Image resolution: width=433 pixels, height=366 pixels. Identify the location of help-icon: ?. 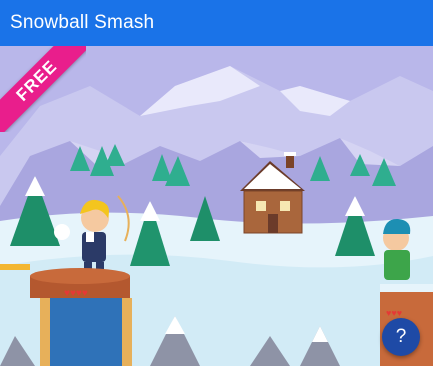
(401, 336).